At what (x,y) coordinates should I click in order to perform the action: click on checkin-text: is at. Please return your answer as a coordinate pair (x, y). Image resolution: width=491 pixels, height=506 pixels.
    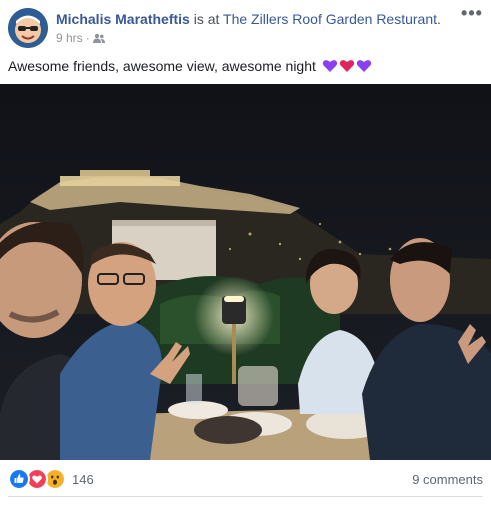
    Looking at the image, I should click on (206, 19).